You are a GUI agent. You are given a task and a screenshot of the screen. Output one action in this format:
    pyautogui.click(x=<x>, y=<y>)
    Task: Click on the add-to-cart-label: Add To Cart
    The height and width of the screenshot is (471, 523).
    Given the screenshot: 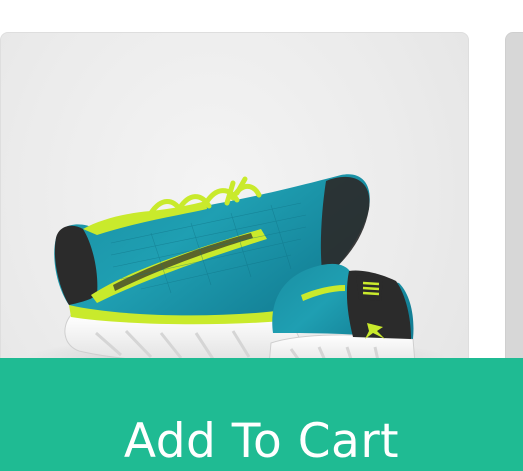 What is the action you would take?
    pyautogui.click(x=261, y=441)
    